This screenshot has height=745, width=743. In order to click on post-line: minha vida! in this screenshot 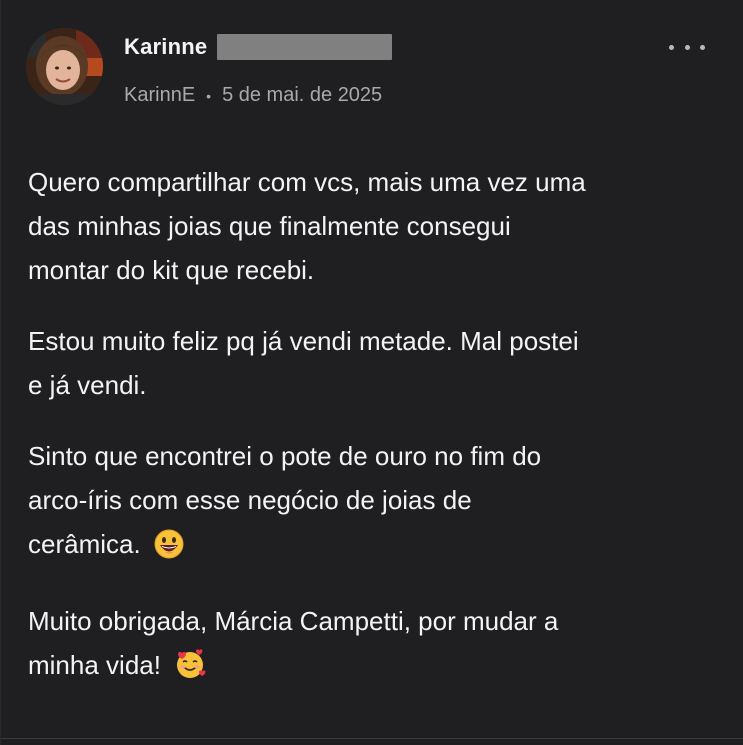, I will do `click(94, 665)`.